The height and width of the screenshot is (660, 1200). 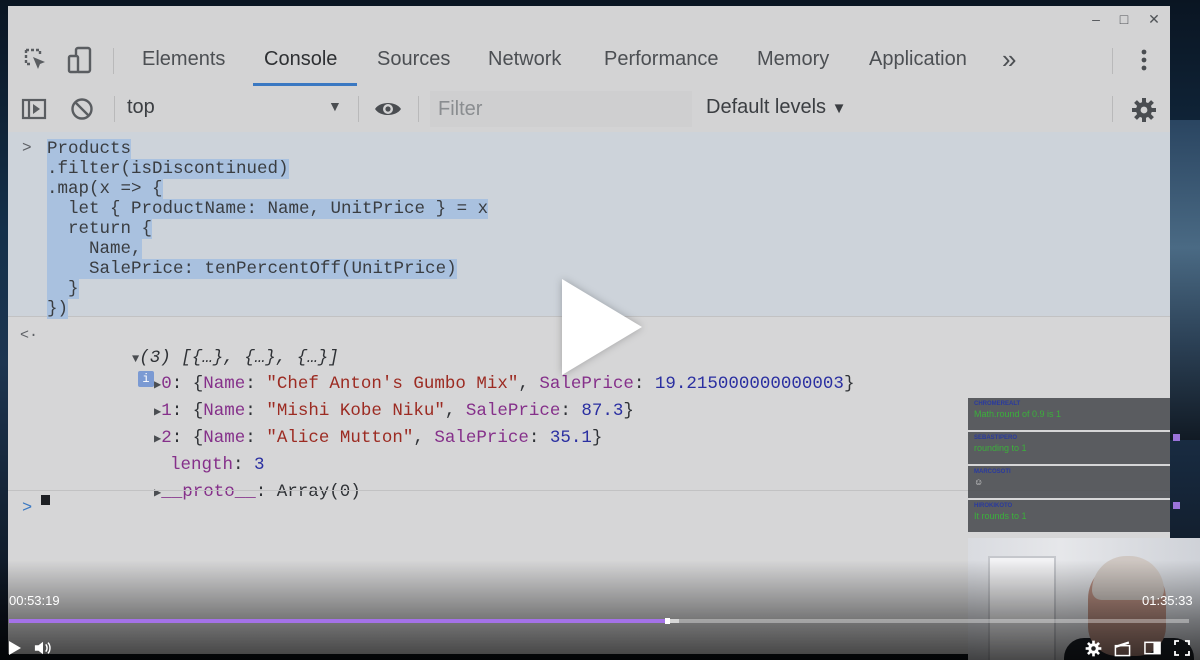 I want to click on minimize-button: –, so click(x=1096, y=19).